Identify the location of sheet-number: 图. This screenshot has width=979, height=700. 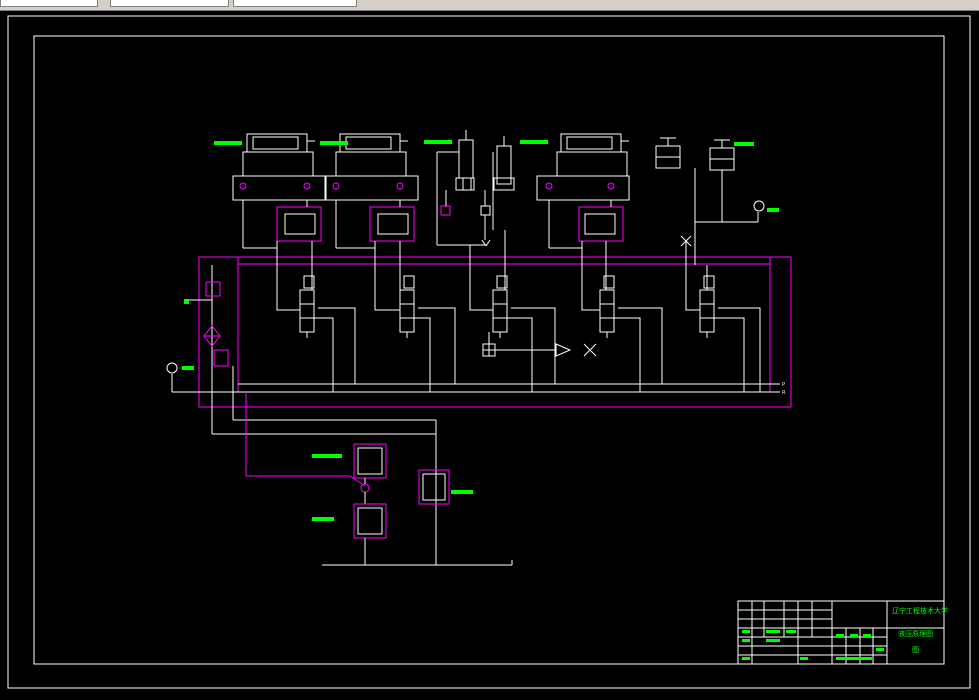
(915, 650).